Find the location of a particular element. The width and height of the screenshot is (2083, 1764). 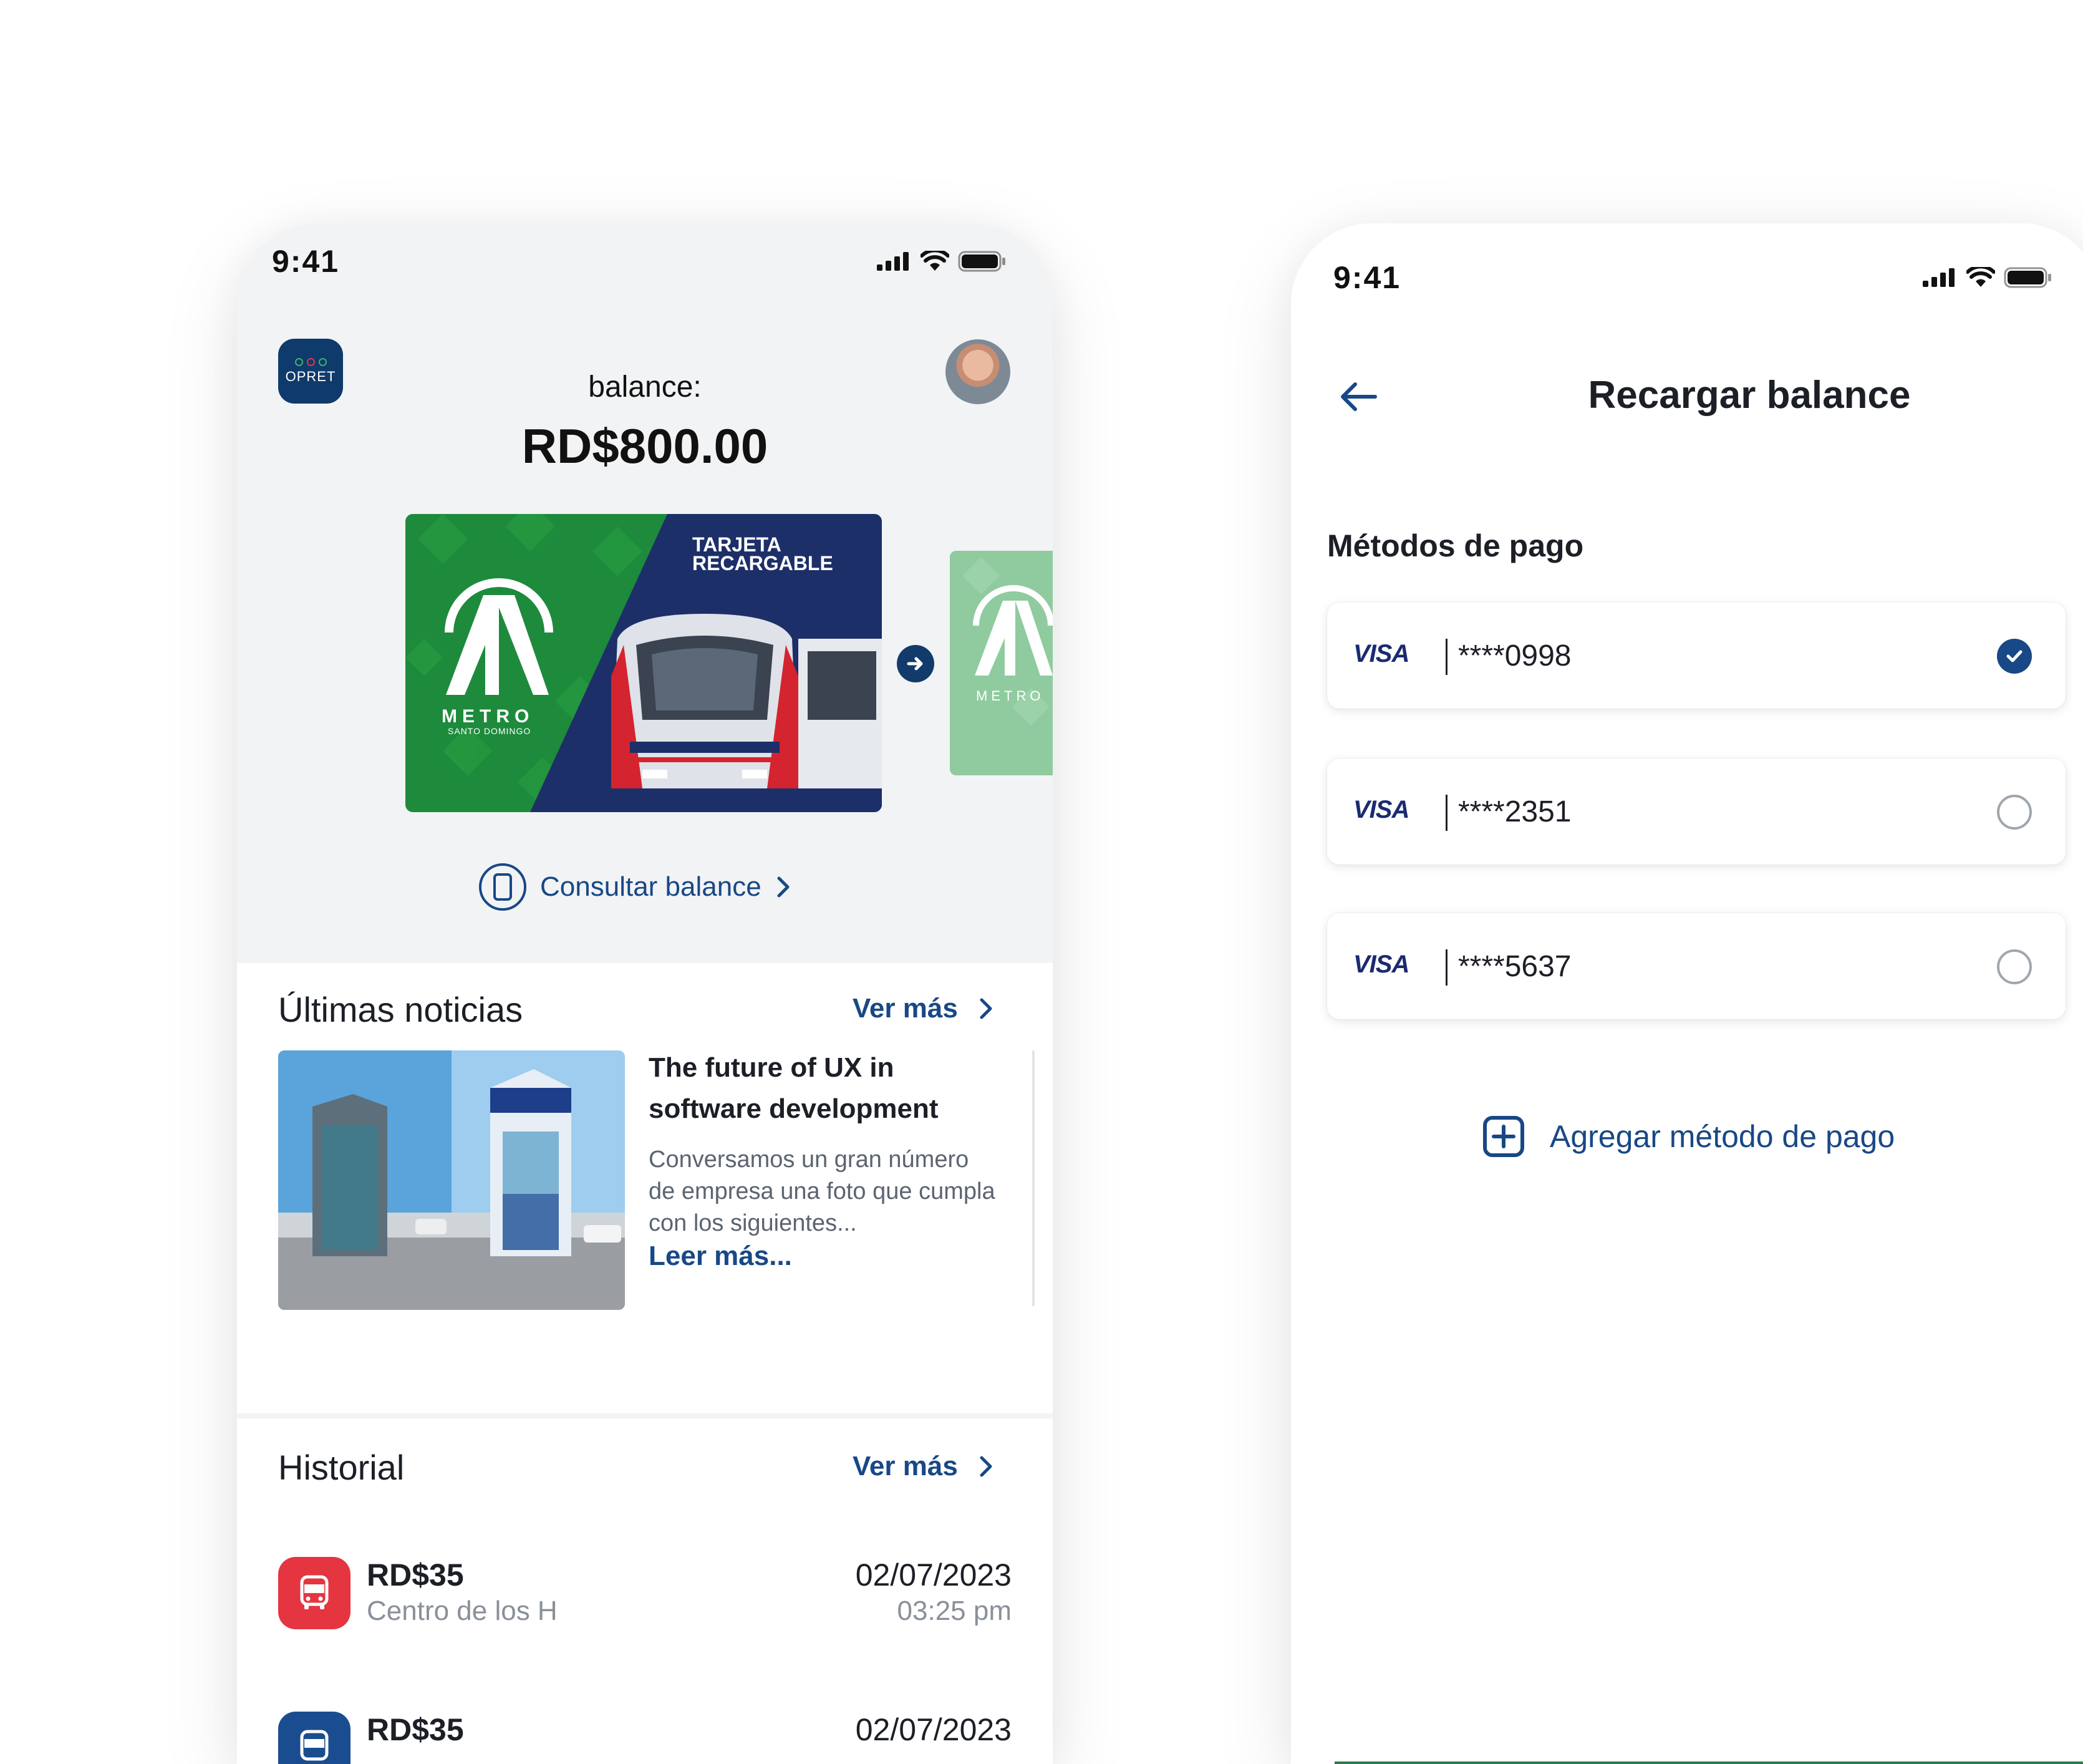

plus-square-icon is located at coordinates (1503, 1136).